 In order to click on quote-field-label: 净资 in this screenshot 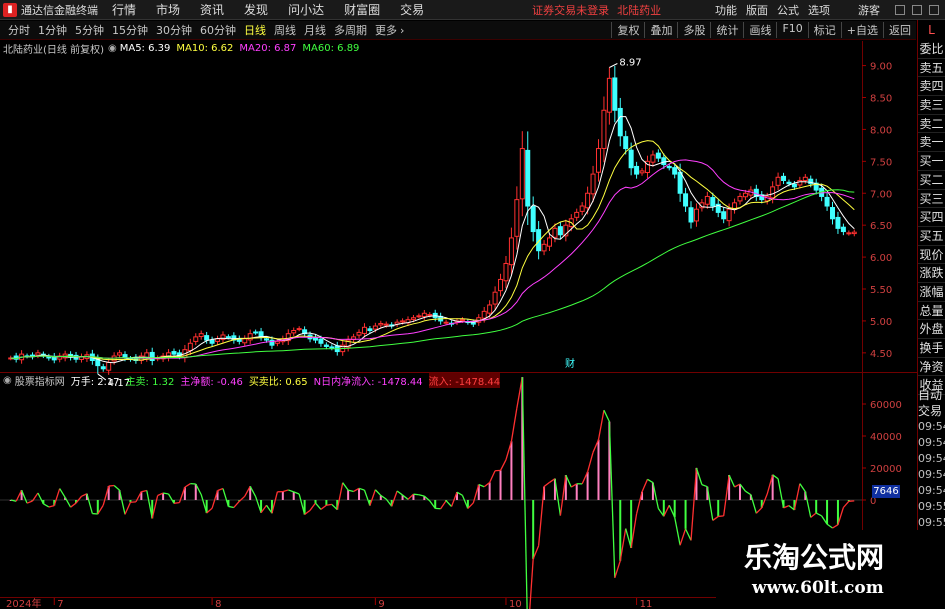, I will do `click(931, 367)`.